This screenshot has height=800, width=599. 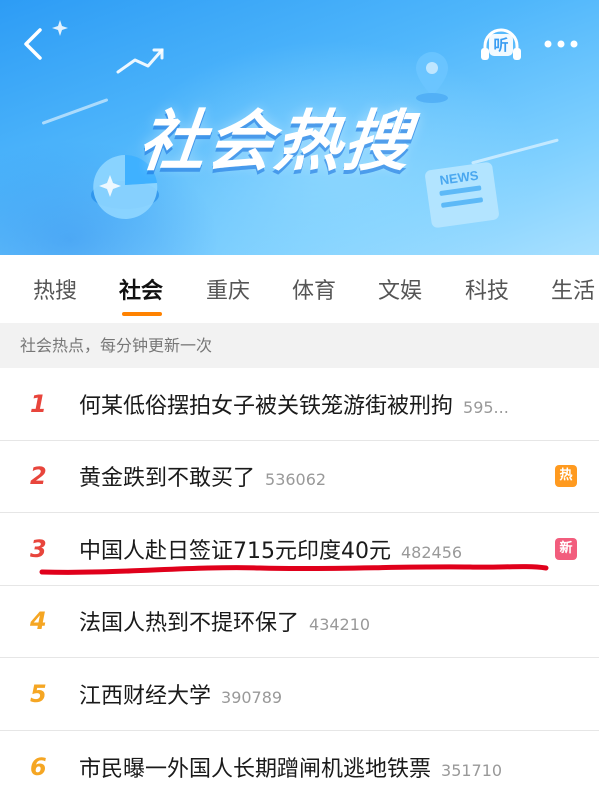 I want to click on more-options-button, so click(x=561, y=44).